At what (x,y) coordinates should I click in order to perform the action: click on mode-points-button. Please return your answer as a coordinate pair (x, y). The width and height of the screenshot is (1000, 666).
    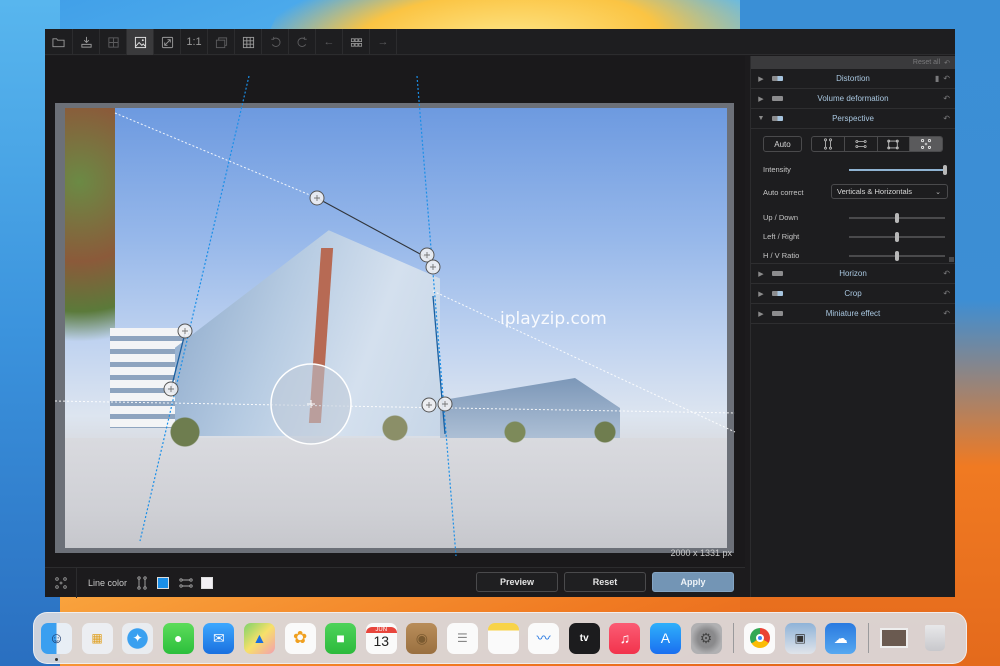
    Looking at the image, I should click on (926, 144).